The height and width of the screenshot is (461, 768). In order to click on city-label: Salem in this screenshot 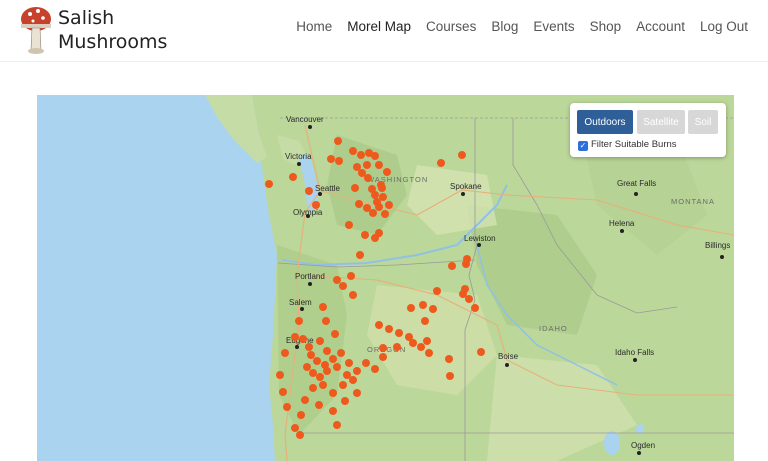, I will do `click(300, 302)`.